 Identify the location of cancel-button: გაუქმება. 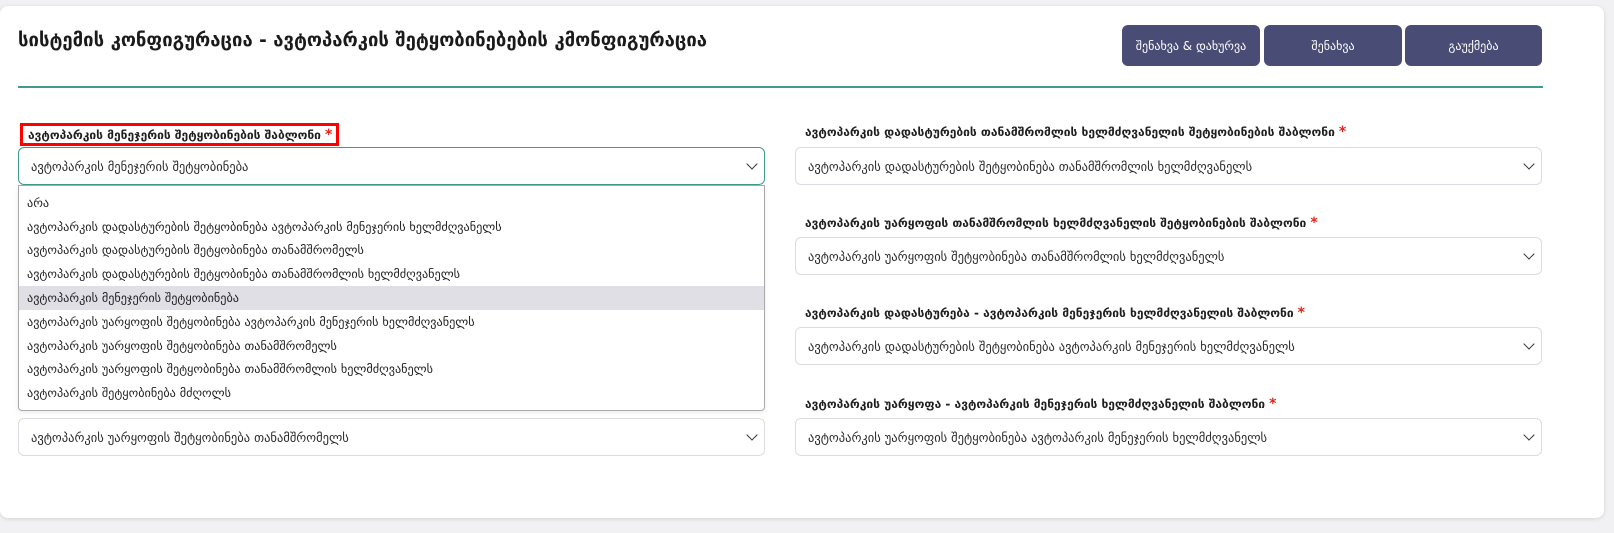
(1473, 45).